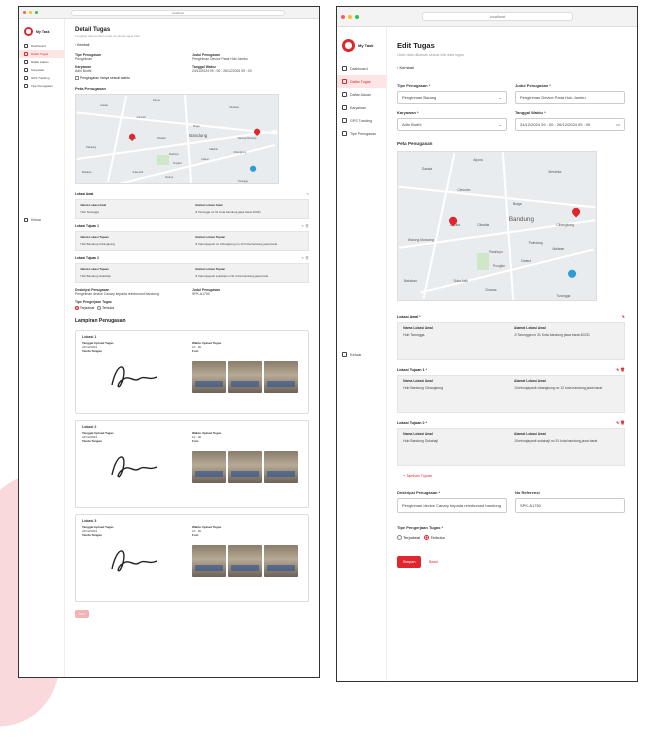  I want to click on map-label: Pasirluyu, so click(496, 251).